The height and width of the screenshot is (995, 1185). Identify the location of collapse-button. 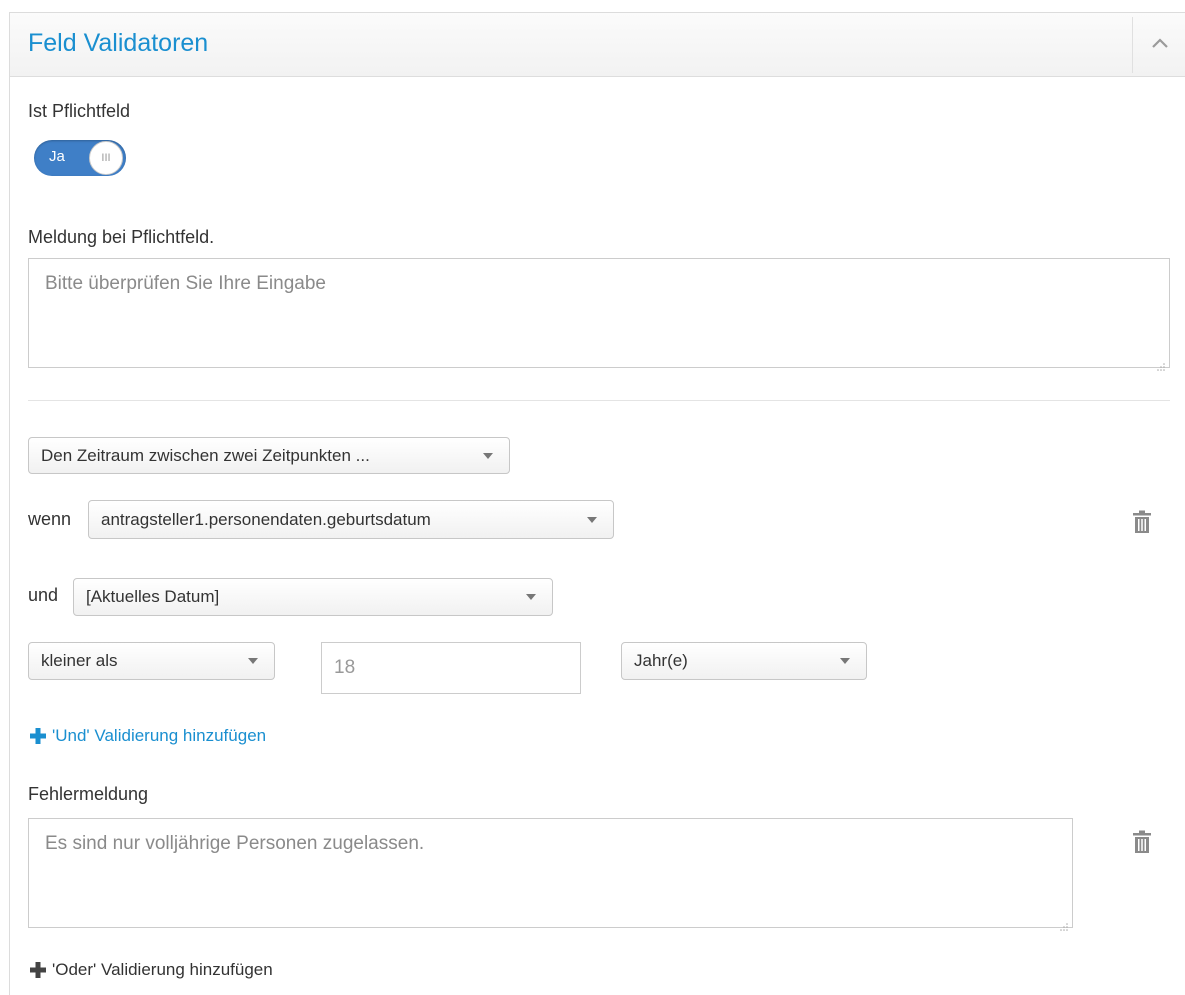
(1158, 45).